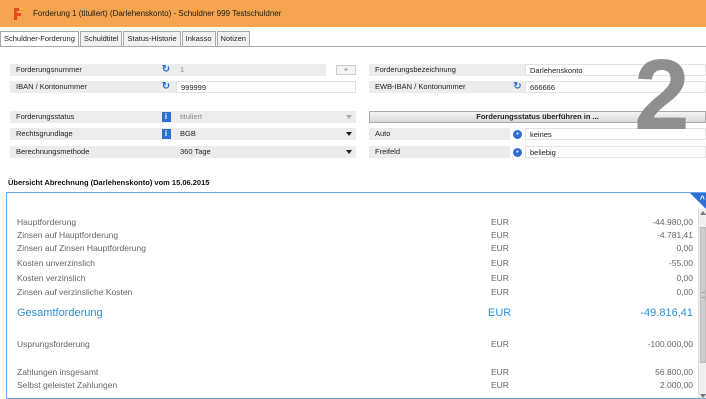 The width and height of the screenshot is (706, 399). Describe the element at coordinates (666, 313) in the screenshot. I see `total-value: -49.816,41` at that location.